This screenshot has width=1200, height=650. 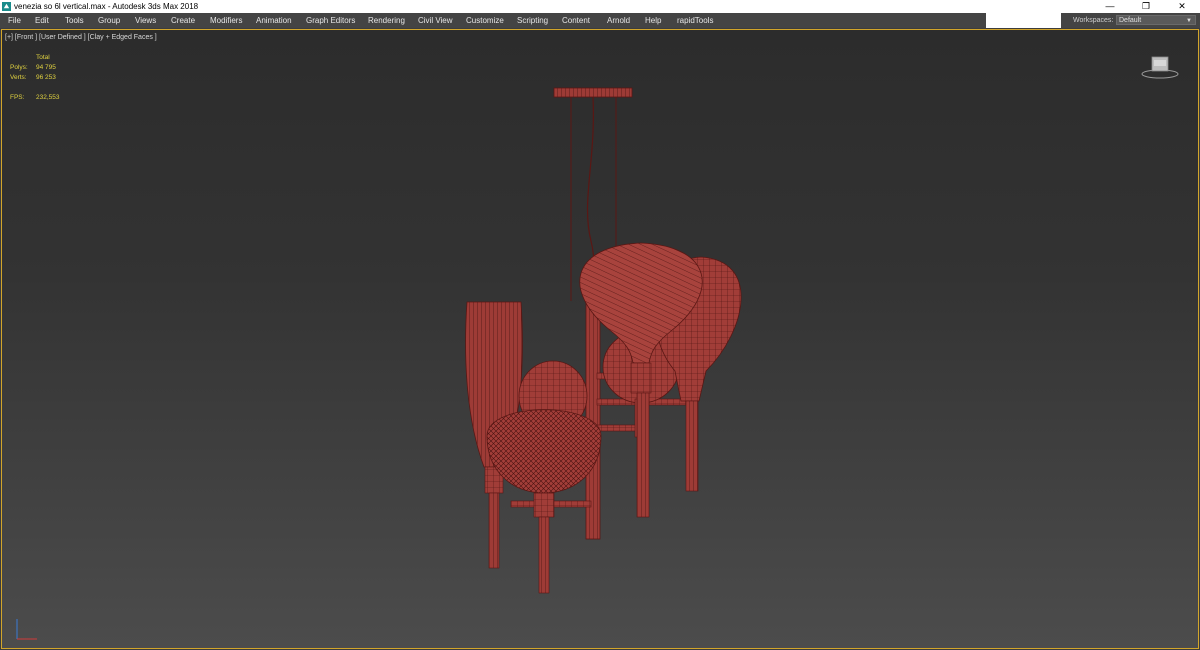 What do you see at coordinates (6, 6) in the screenshot?
I see `app-logo-icon` at bounding box center [6, 6].